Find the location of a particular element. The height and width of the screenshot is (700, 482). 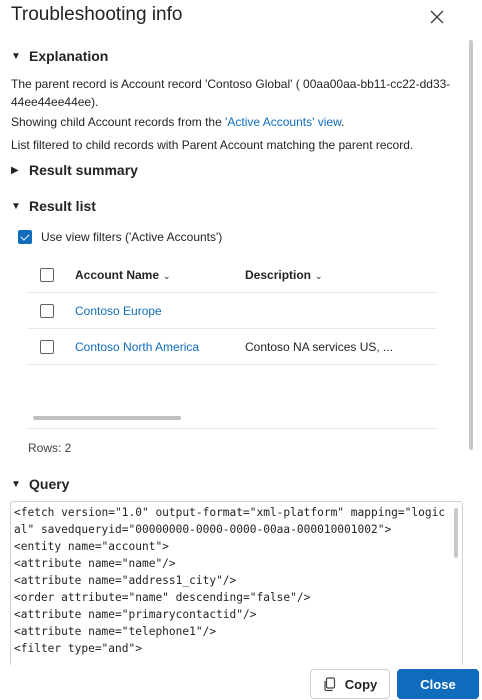

result-list-toggle: ▼ Result list is located at coordinates (53, 206).